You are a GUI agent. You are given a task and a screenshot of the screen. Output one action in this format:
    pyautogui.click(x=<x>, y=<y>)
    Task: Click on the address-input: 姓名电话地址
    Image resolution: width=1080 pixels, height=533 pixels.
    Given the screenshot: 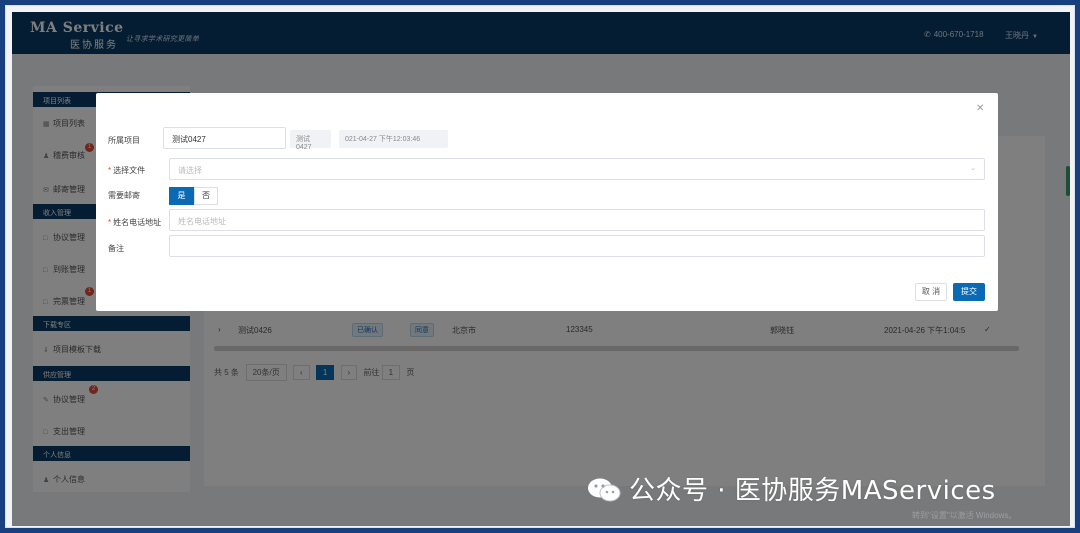 What is the action you would take?
    pyautogui.click(x=577, y=220)
    